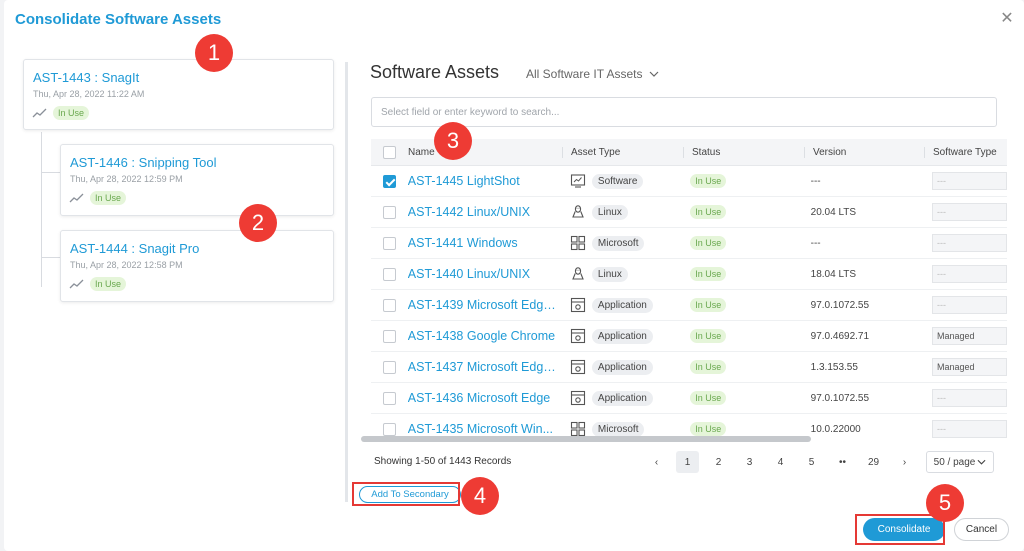 The width and height of the screenshot is (1024, 551). Describe the element at coordinates (483, 336) in the screenshot. I see `asset-name-link: AST-1438 Google Chrome` at that location.